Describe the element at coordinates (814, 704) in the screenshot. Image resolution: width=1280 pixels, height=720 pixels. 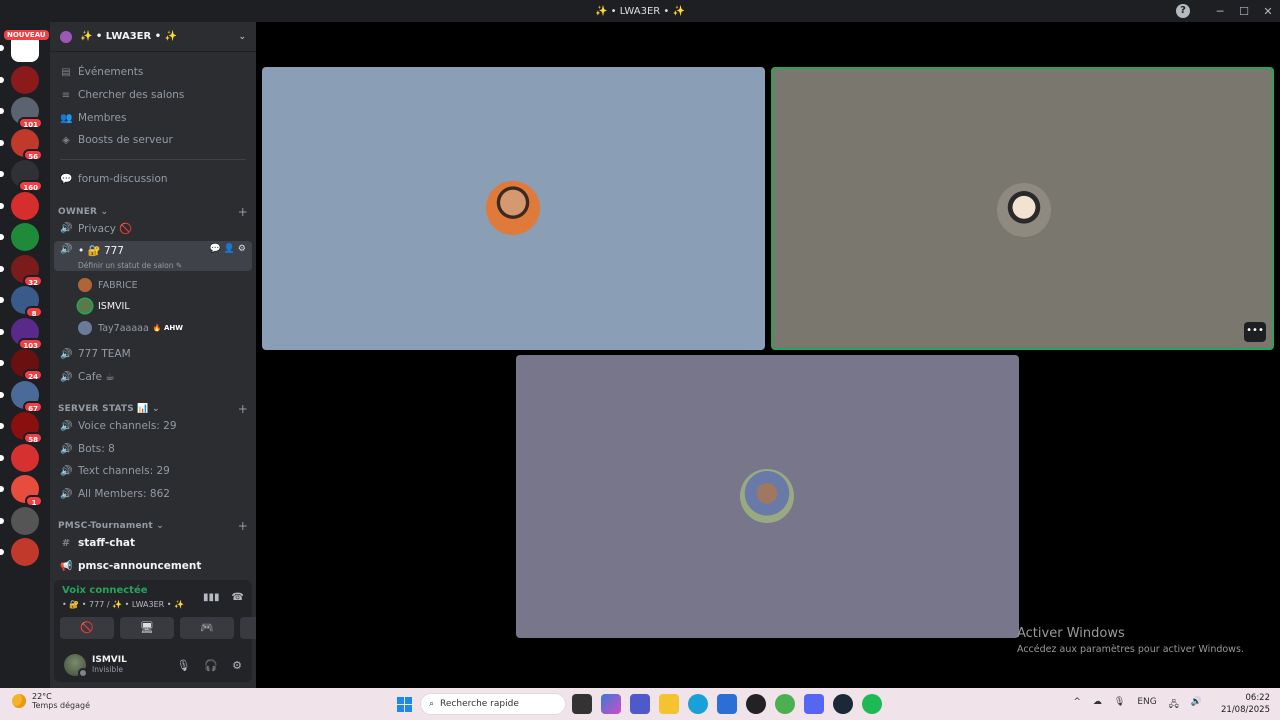
I see `discord-icon` at that location.